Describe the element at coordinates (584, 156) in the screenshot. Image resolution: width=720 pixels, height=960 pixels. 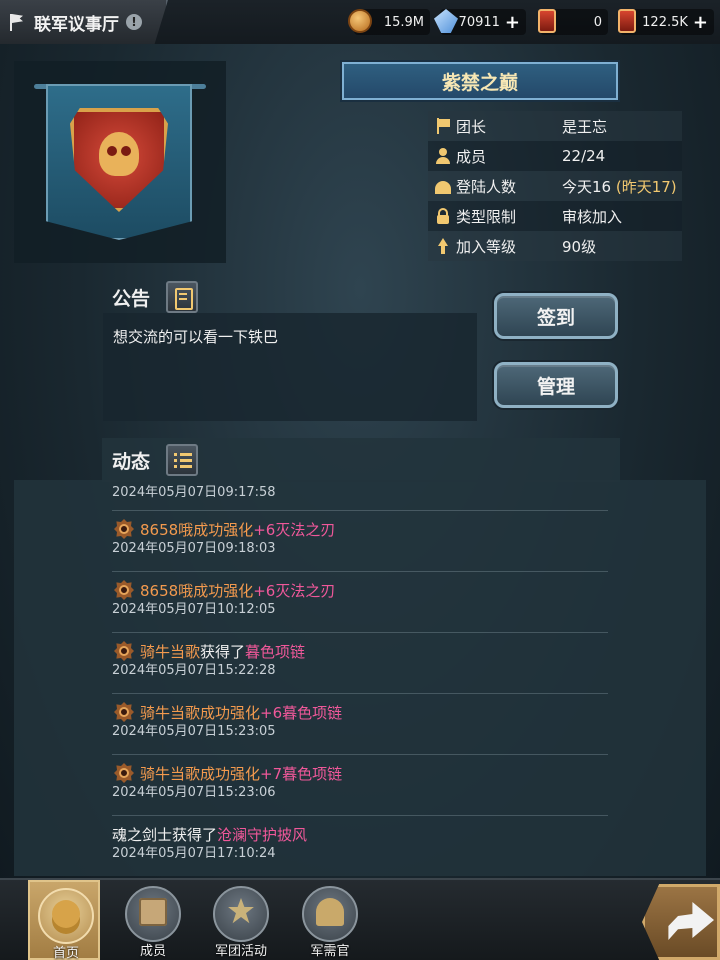
I see `info-value: 22/24` at that location.